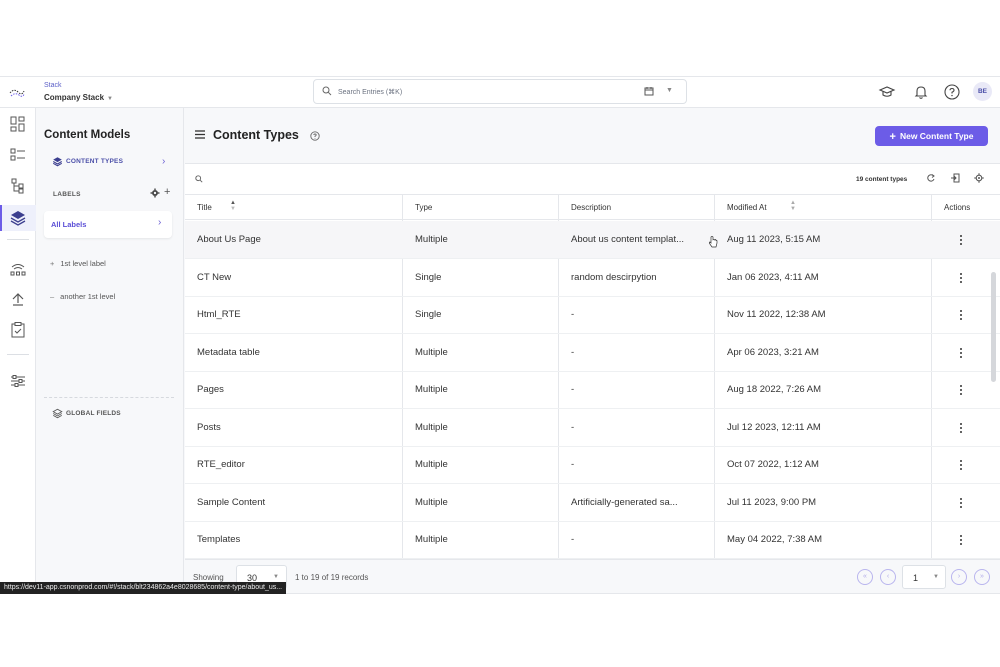 This screenshot has height=667, width=1000. Describe the element at coordinates (921, 92) in the screenshot. I see `bell-icon` at that location.